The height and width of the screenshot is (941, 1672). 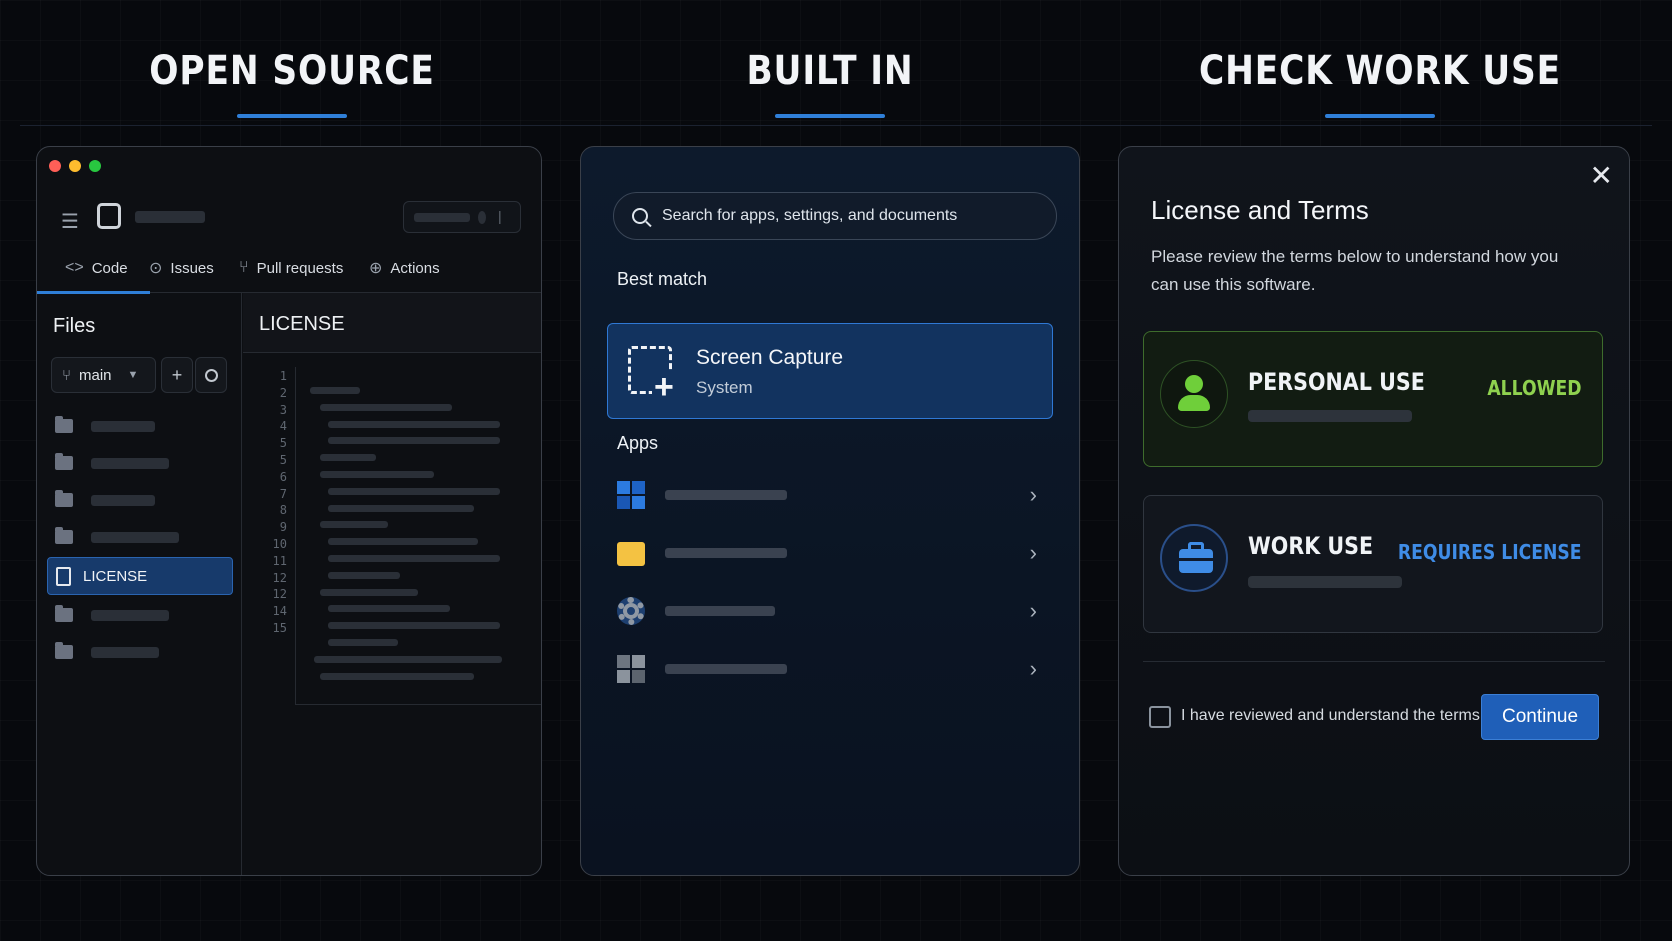 What do you see at coordinates (95, 166) in the screenshot?
I see `maximize-dot` at bounding box center [95, 166].